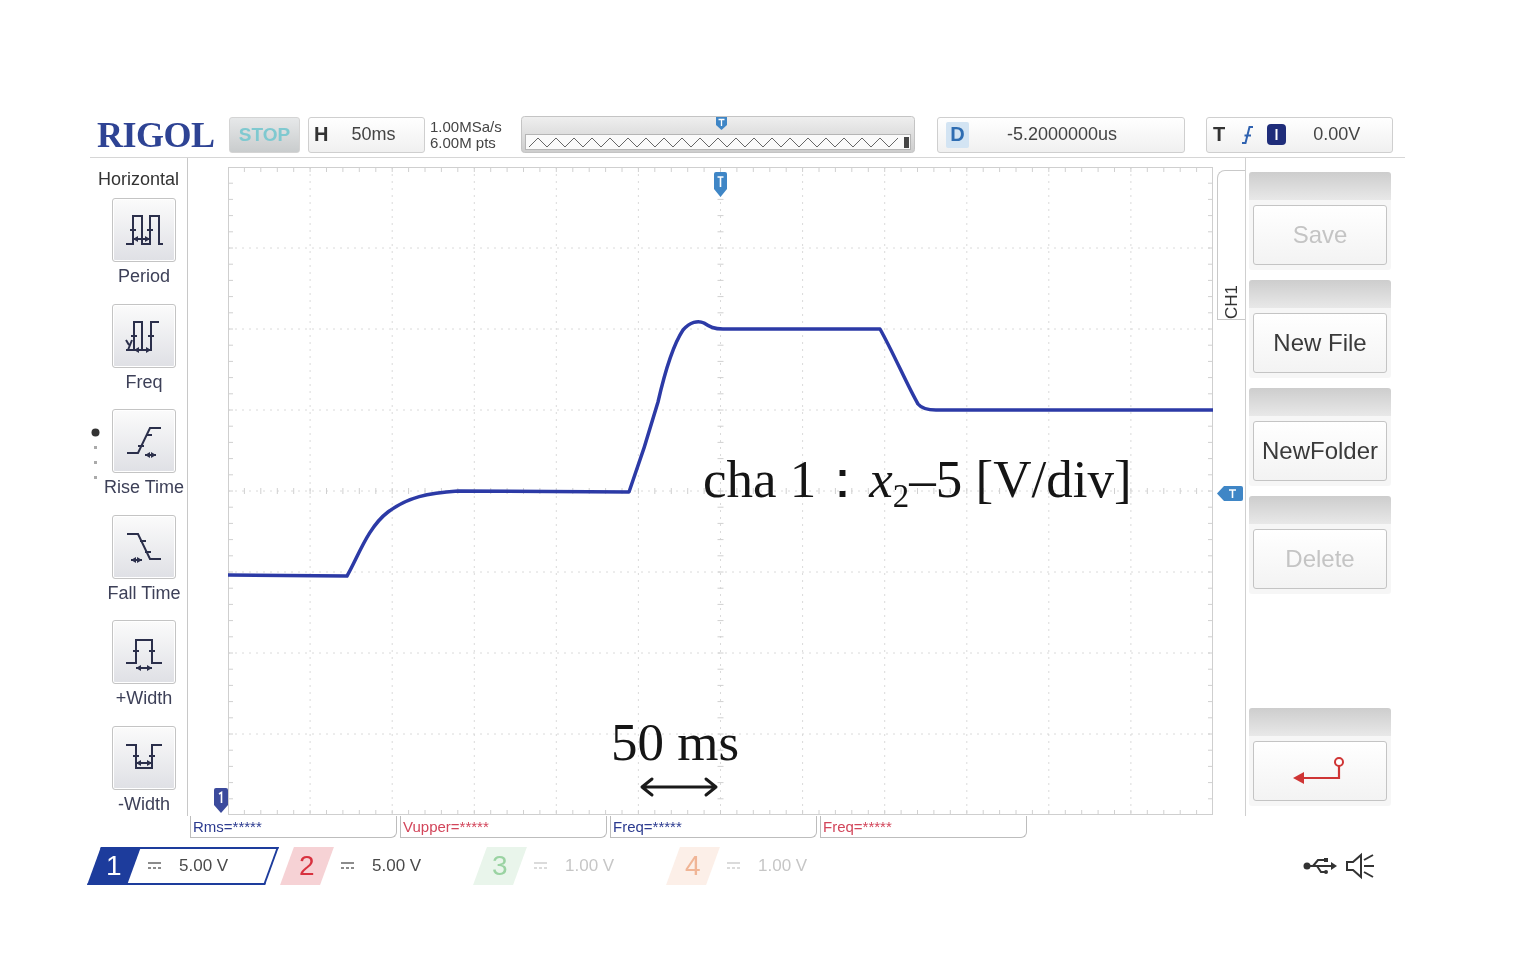  What do you see at coordinates (1320, 329) in the screenshot?
I see `menu-softkey: New File` at bounding box center [1320, 329].